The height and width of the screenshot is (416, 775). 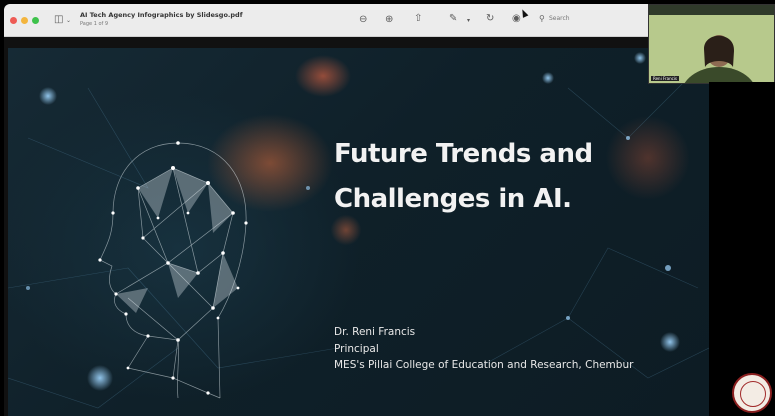 What do you see at coordinates (356, 348) in the screenshot?
I see `presenter-role: Principal` at bounding box center [356, 348].